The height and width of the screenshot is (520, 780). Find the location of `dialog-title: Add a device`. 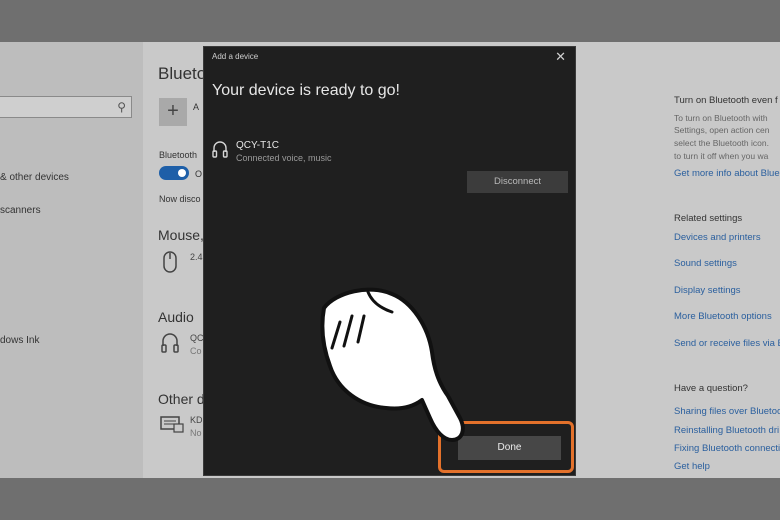

dialog-title: Add a device is located at coordinates (235, 56).